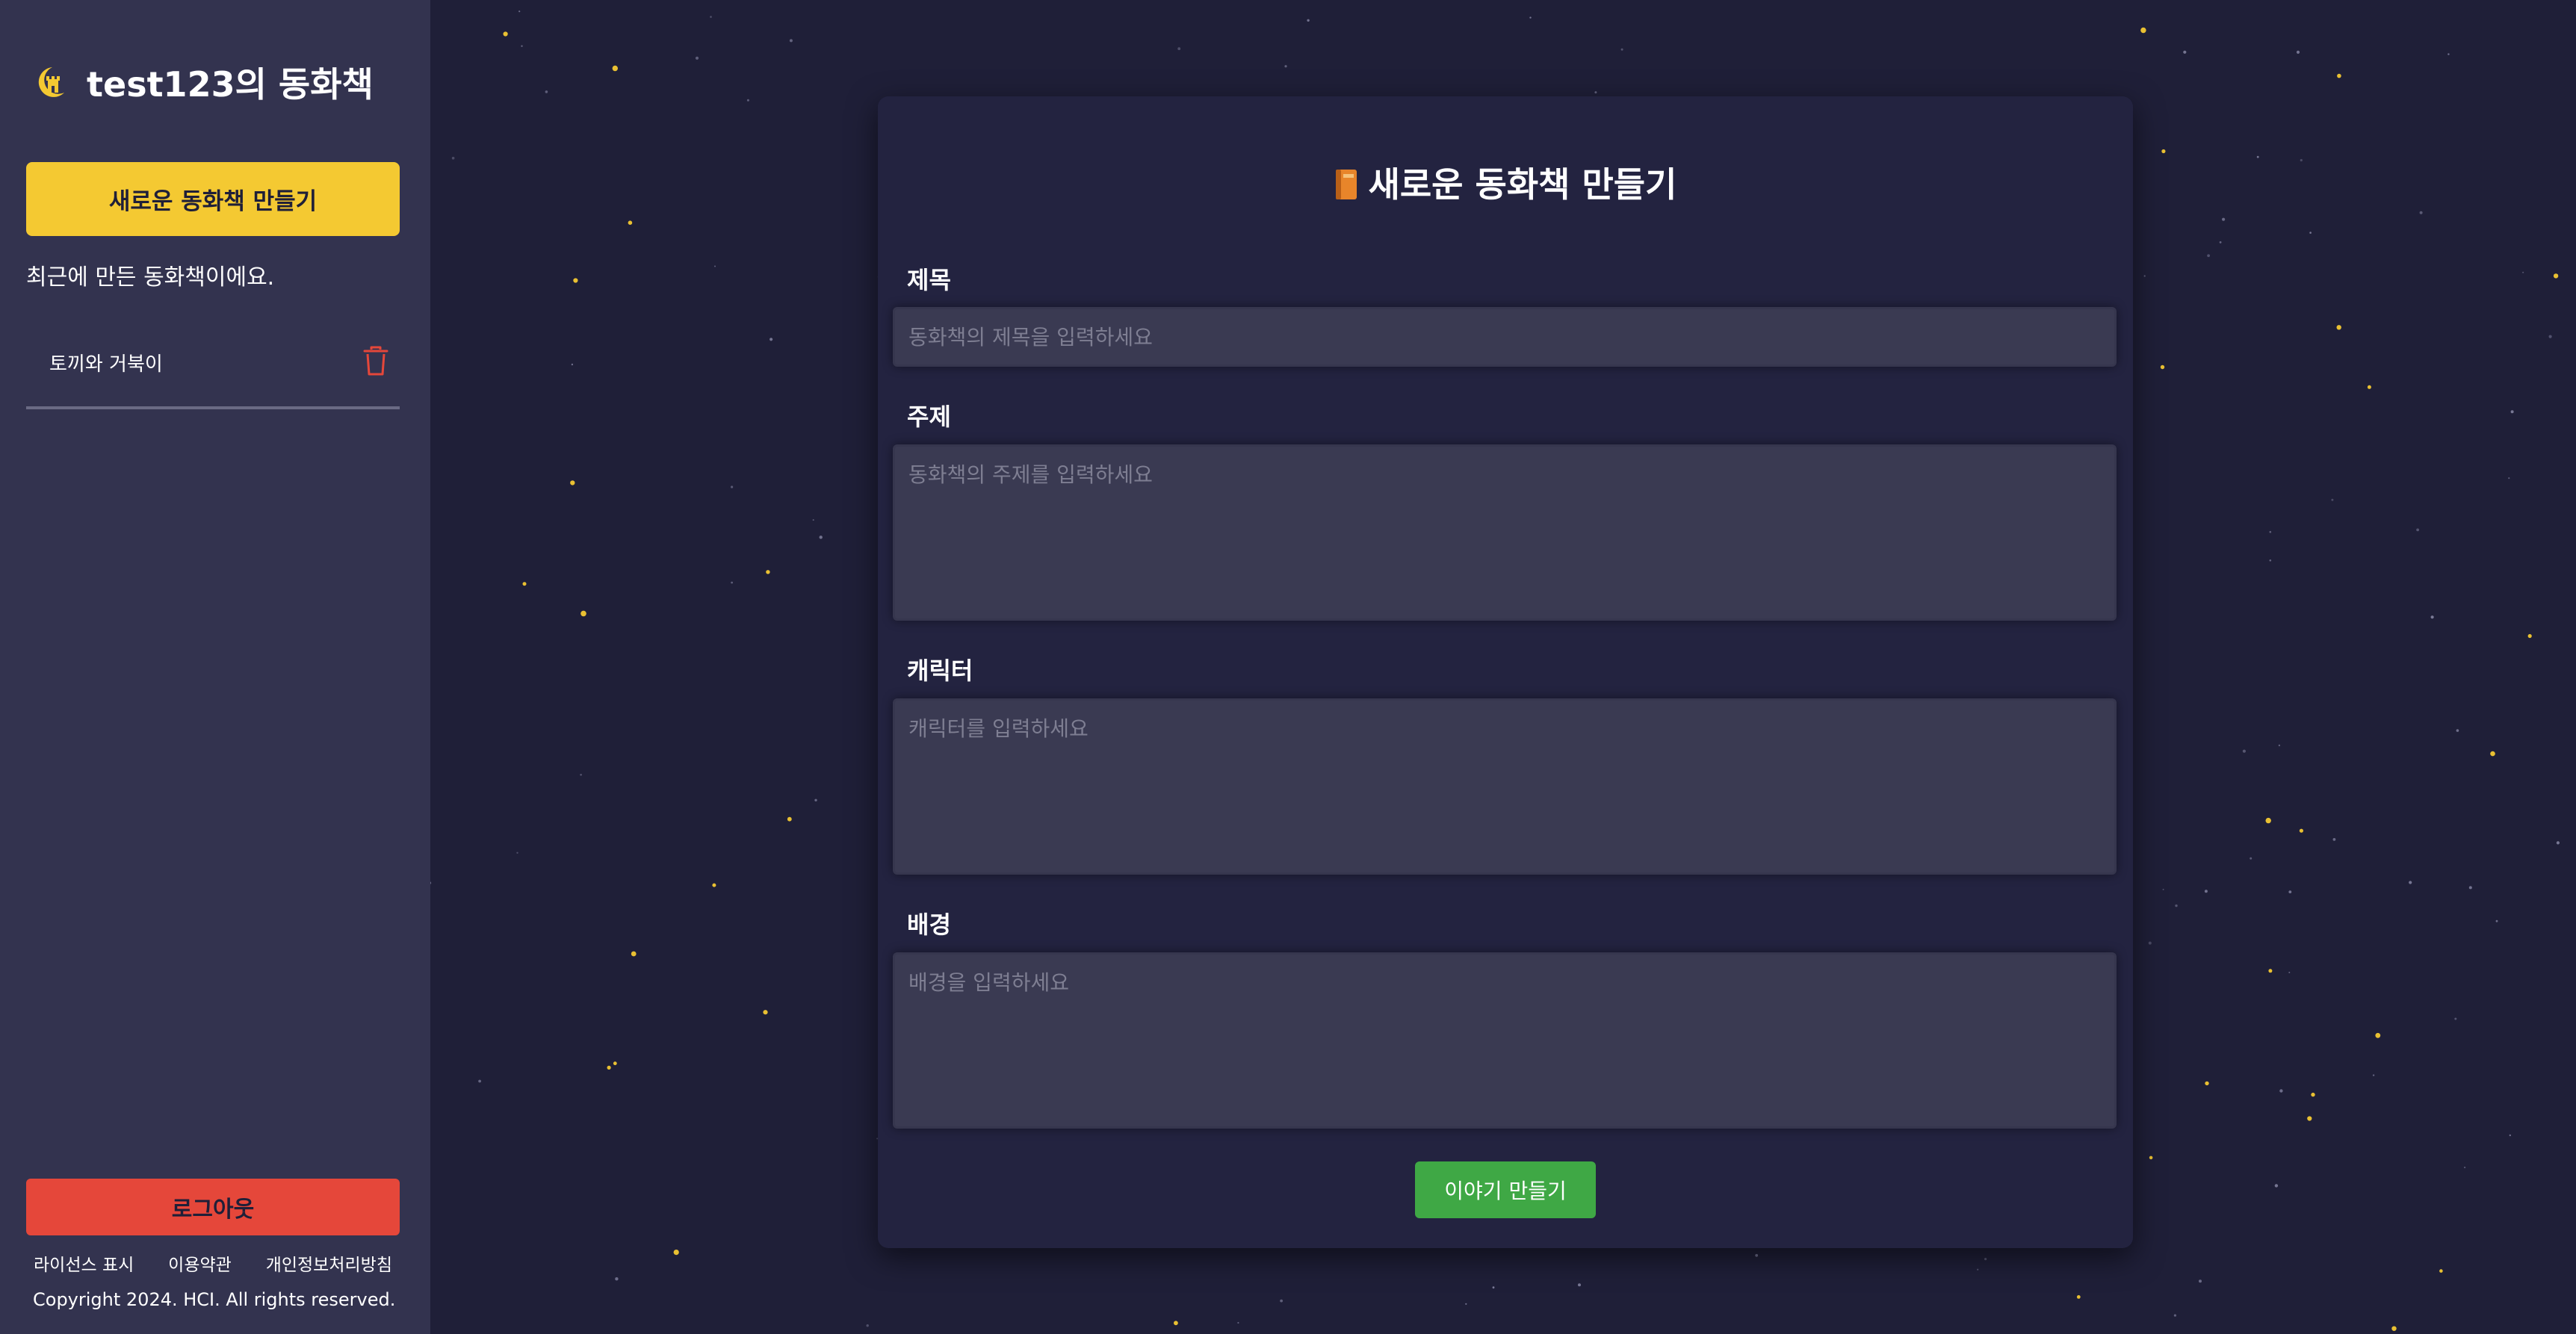 This screenshot has height=1334, width=2576. I want to click on privacy-policy-link: 개인정보처리방침, so click(329, 1263).